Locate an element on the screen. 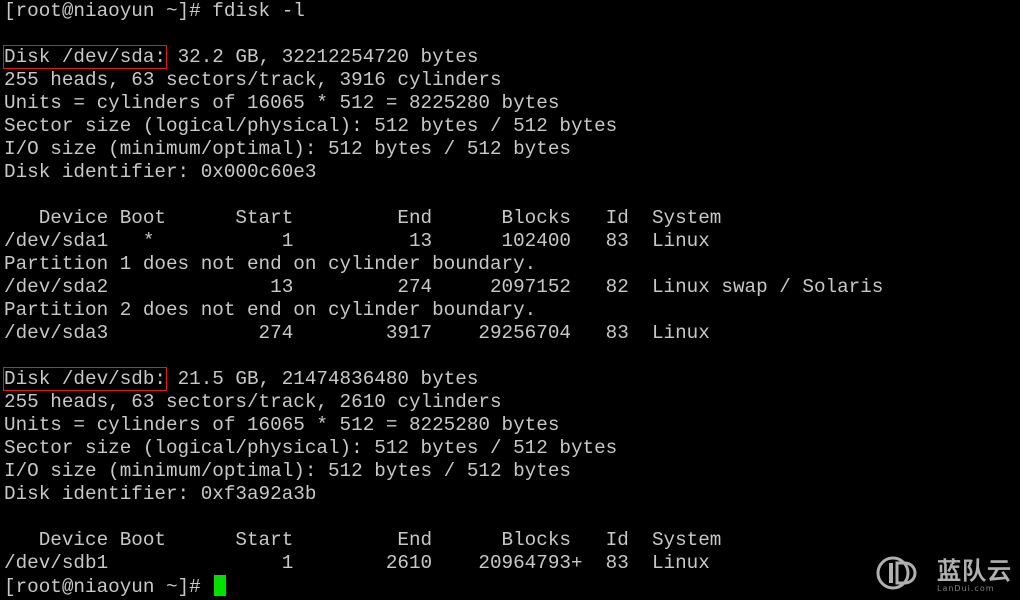 This screenshot has width=1020, height=600. watermark: 蓝队云 LanDui.com is located at coordinates (943, 575).